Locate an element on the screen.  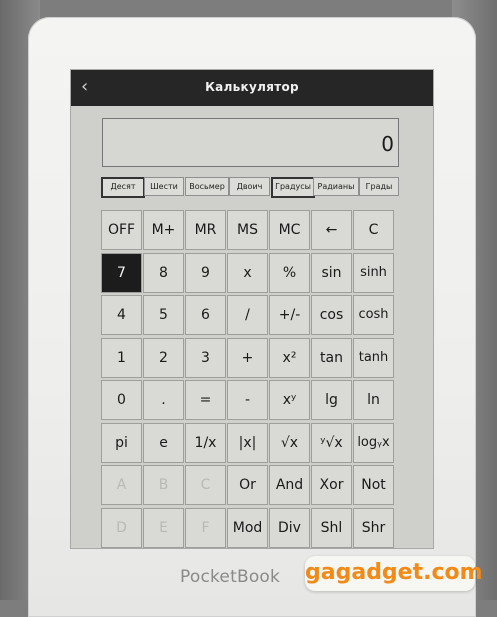
key-button: 5 is located at coordinates (163, 315).